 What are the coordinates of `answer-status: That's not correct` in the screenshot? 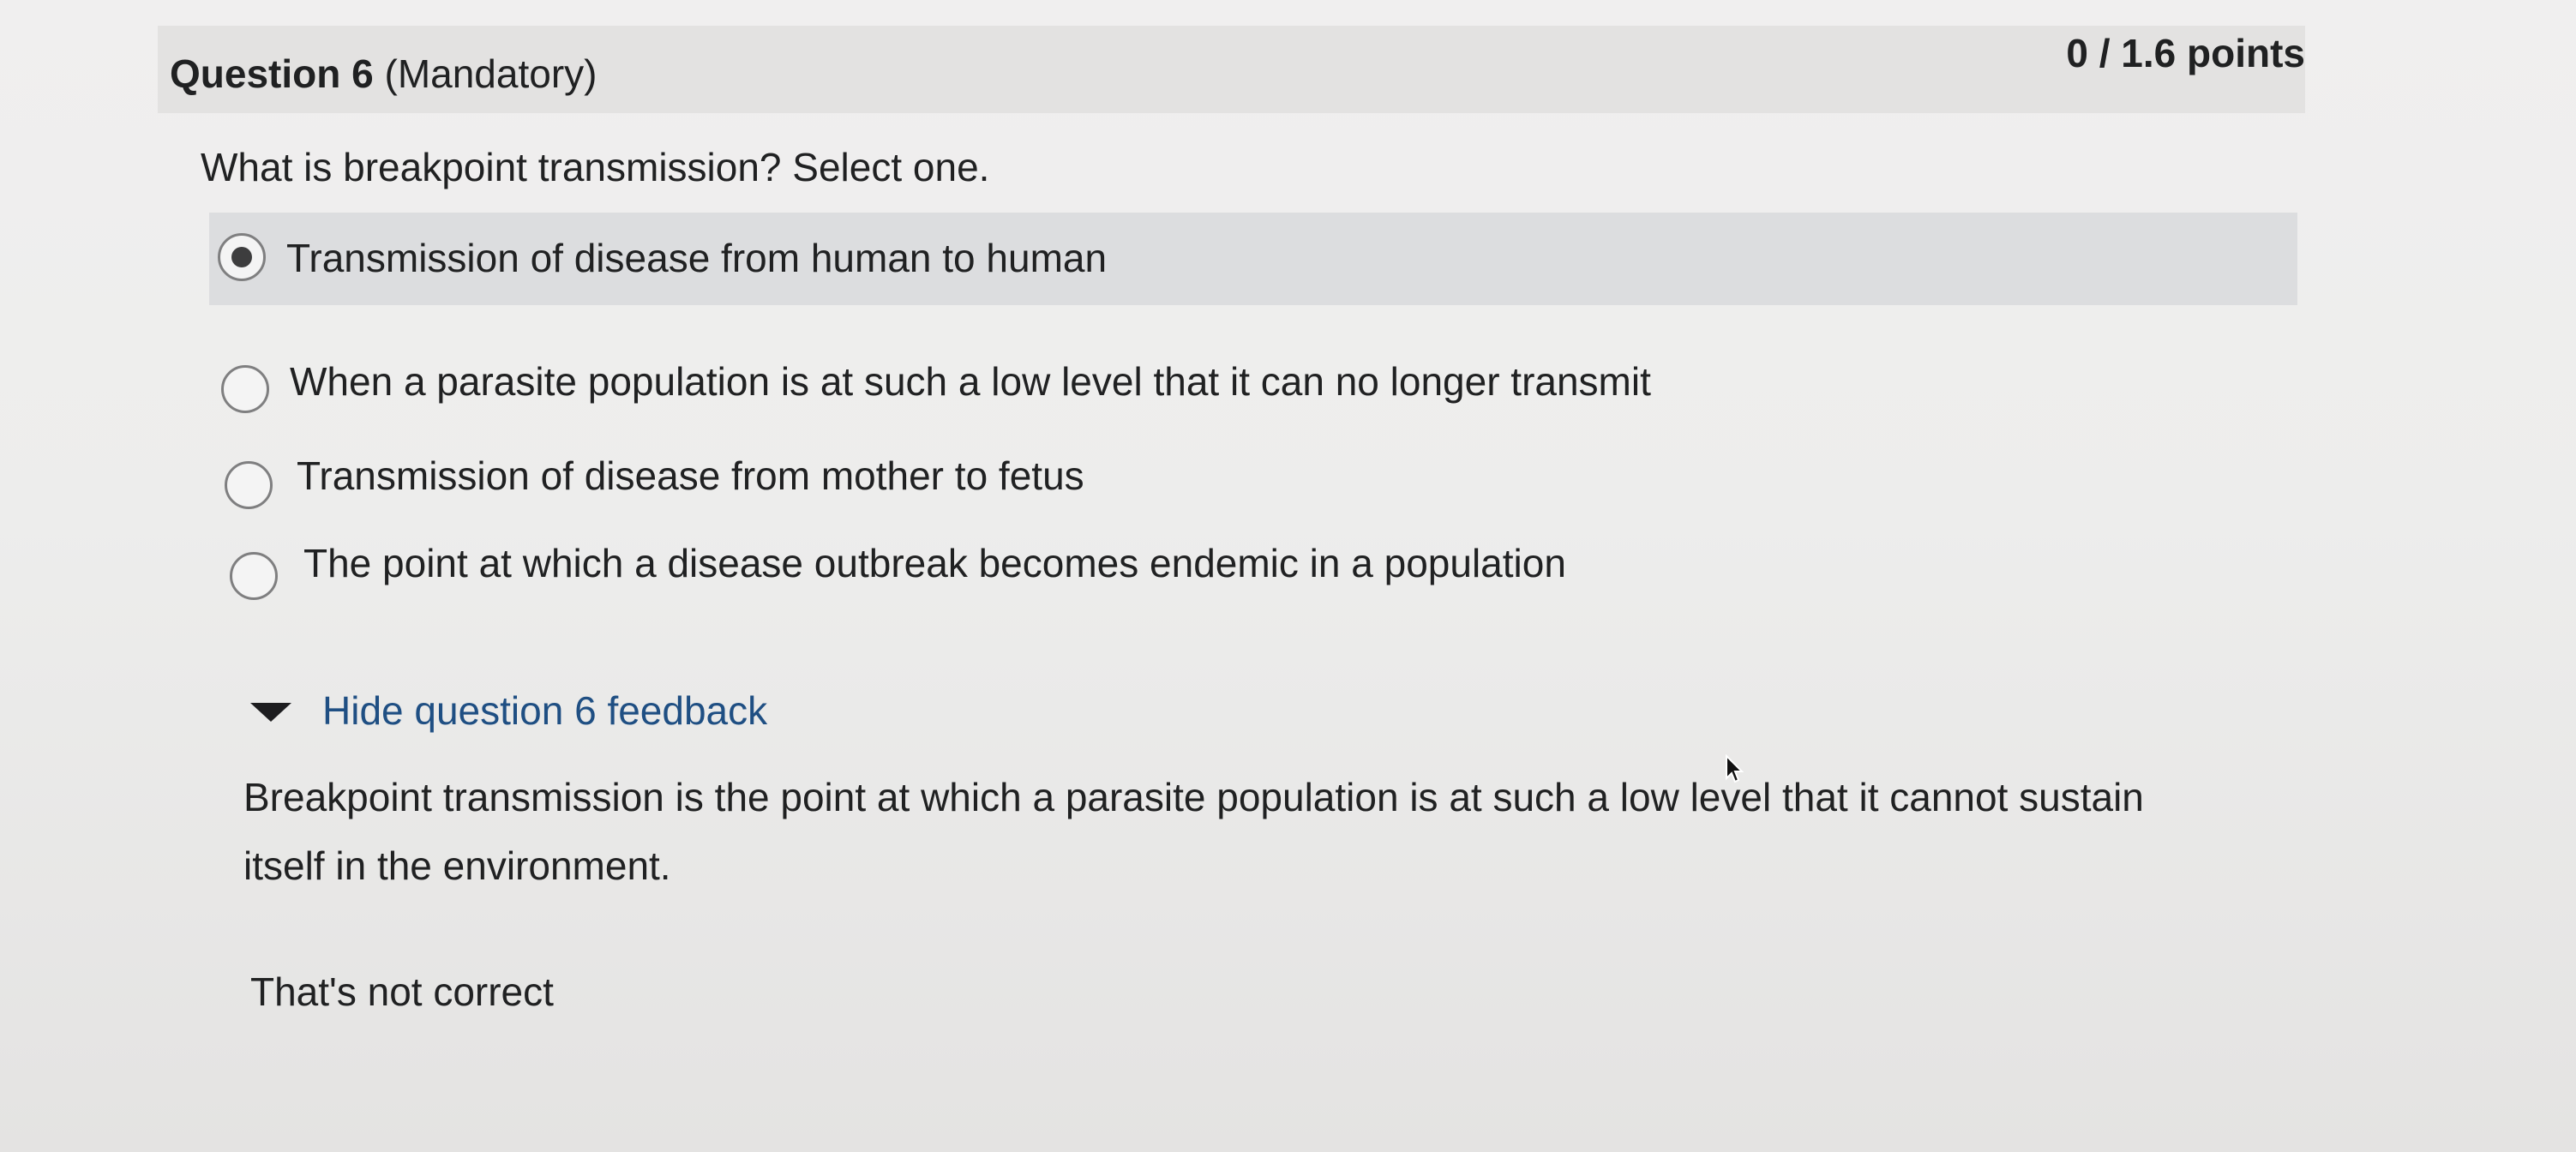 It's located at (402, 991).